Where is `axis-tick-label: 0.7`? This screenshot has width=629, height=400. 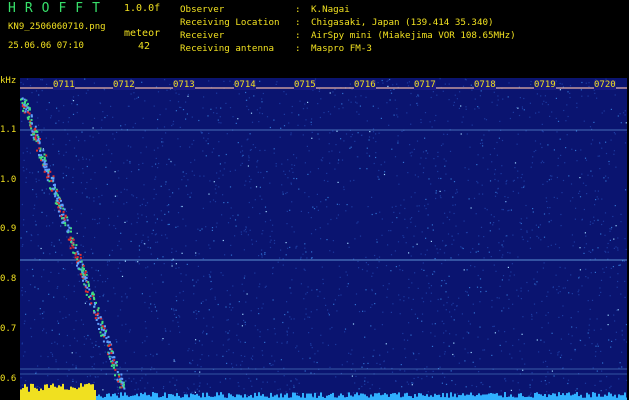 axis-tick-label: 0.7 is located at coordinates (8, 329).